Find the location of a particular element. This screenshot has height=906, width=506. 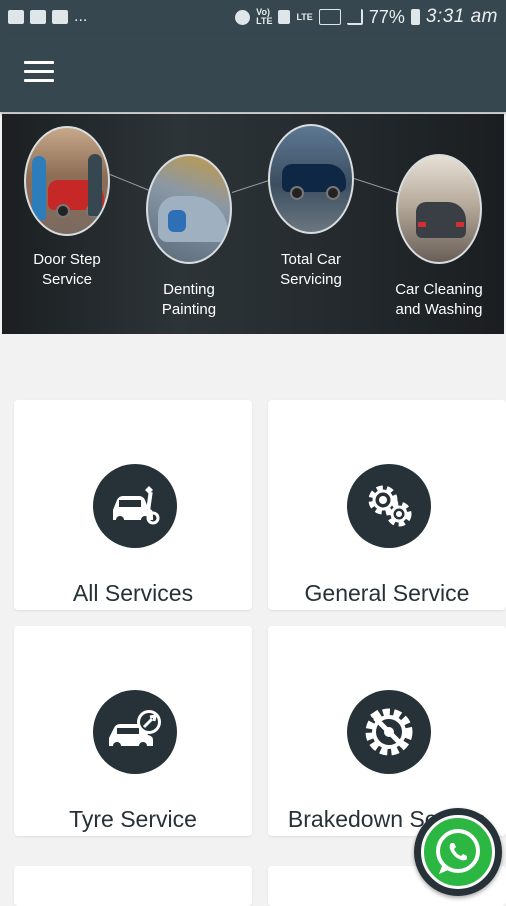

status-bar: ... Vo) LTE LTE 77% 3:31 am is located at coordinates (253, 17).